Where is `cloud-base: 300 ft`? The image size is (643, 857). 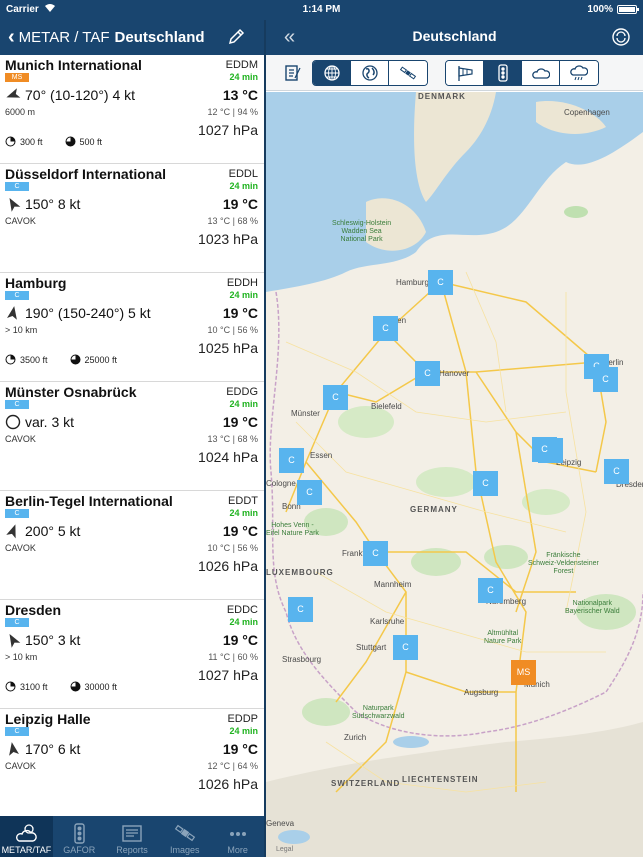
cloud-base: 300 ft is located at coordinates (31, 141).